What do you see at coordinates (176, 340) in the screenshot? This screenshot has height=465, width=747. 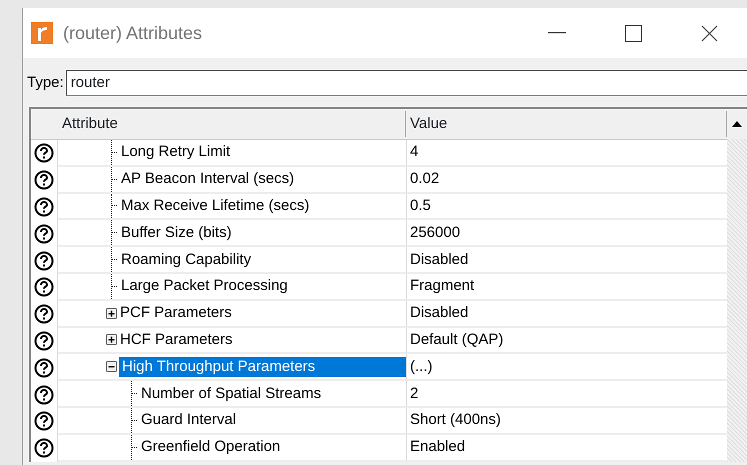 I see `attribute-name: HCF Parameters` at bounding box center [176, 340].